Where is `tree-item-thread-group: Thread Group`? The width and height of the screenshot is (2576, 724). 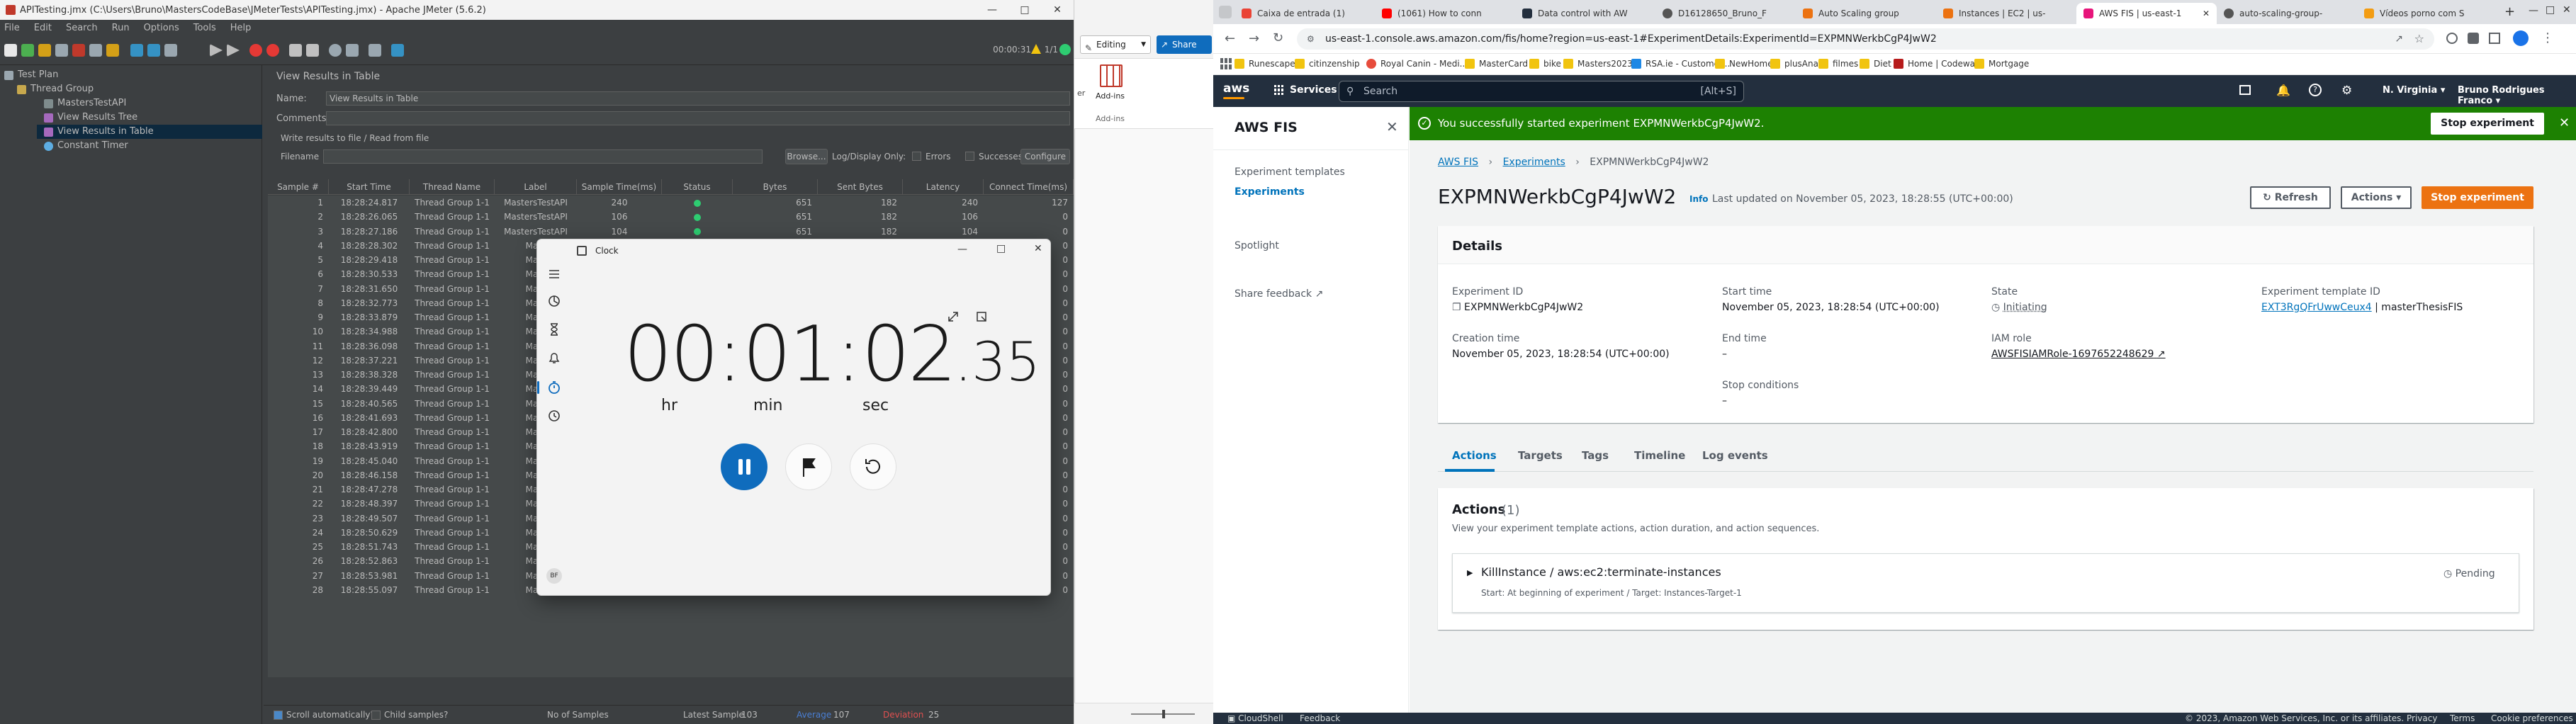
tree-item-thread-group: Thread Group is located at coordinates (55, 89).